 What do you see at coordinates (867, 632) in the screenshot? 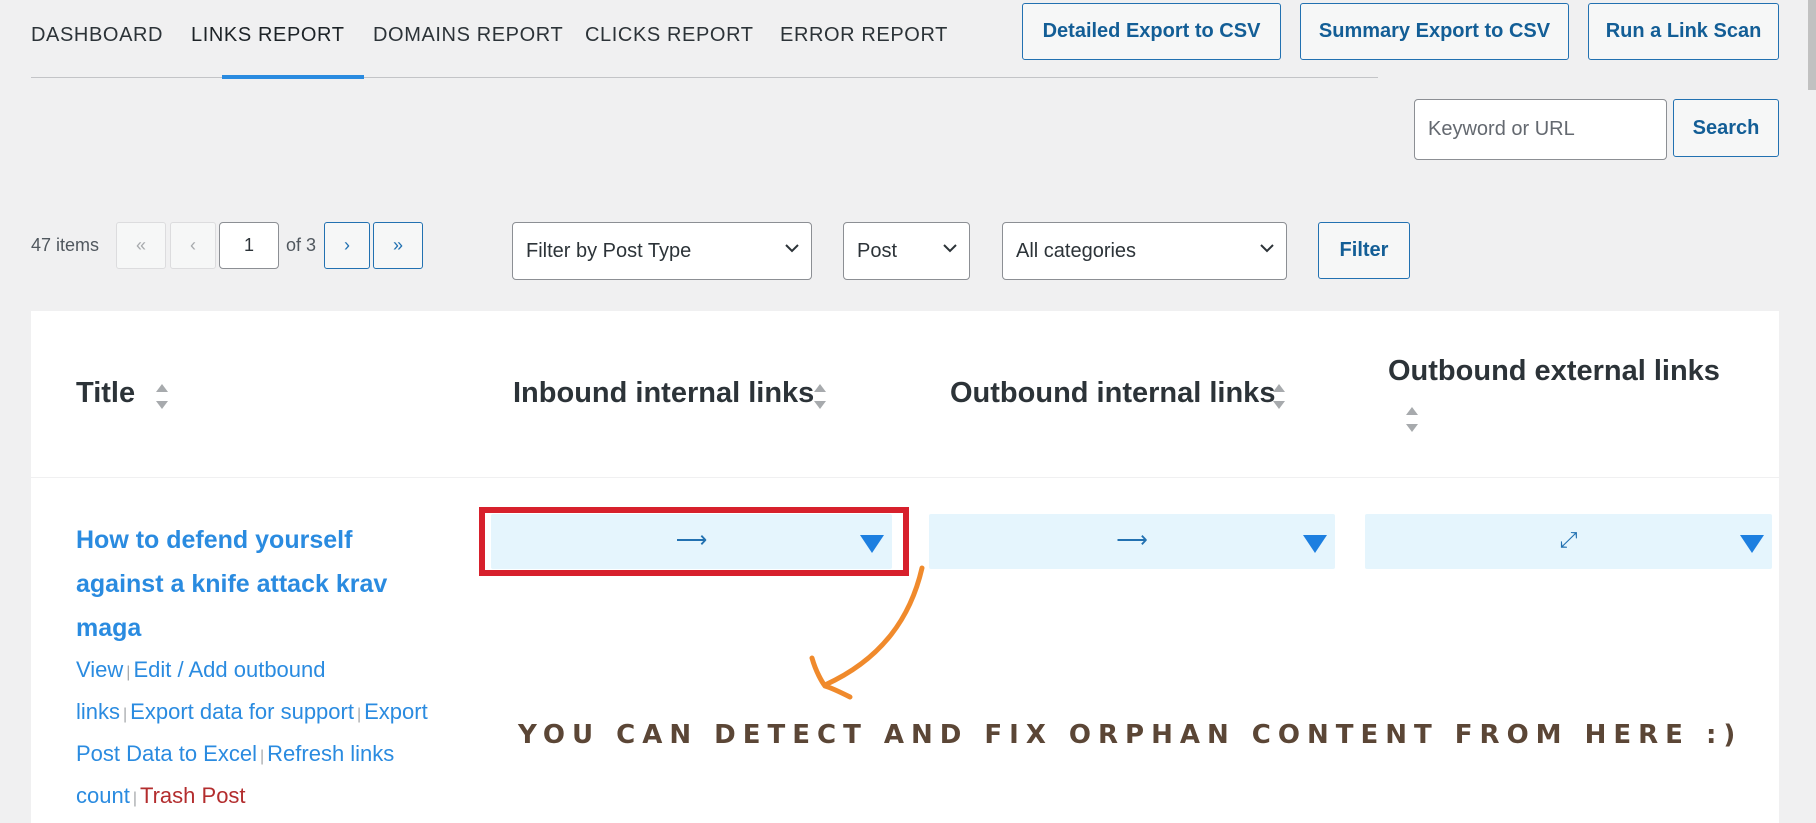
I see `curved-arrow-icon` at bounding box center [867, 632].